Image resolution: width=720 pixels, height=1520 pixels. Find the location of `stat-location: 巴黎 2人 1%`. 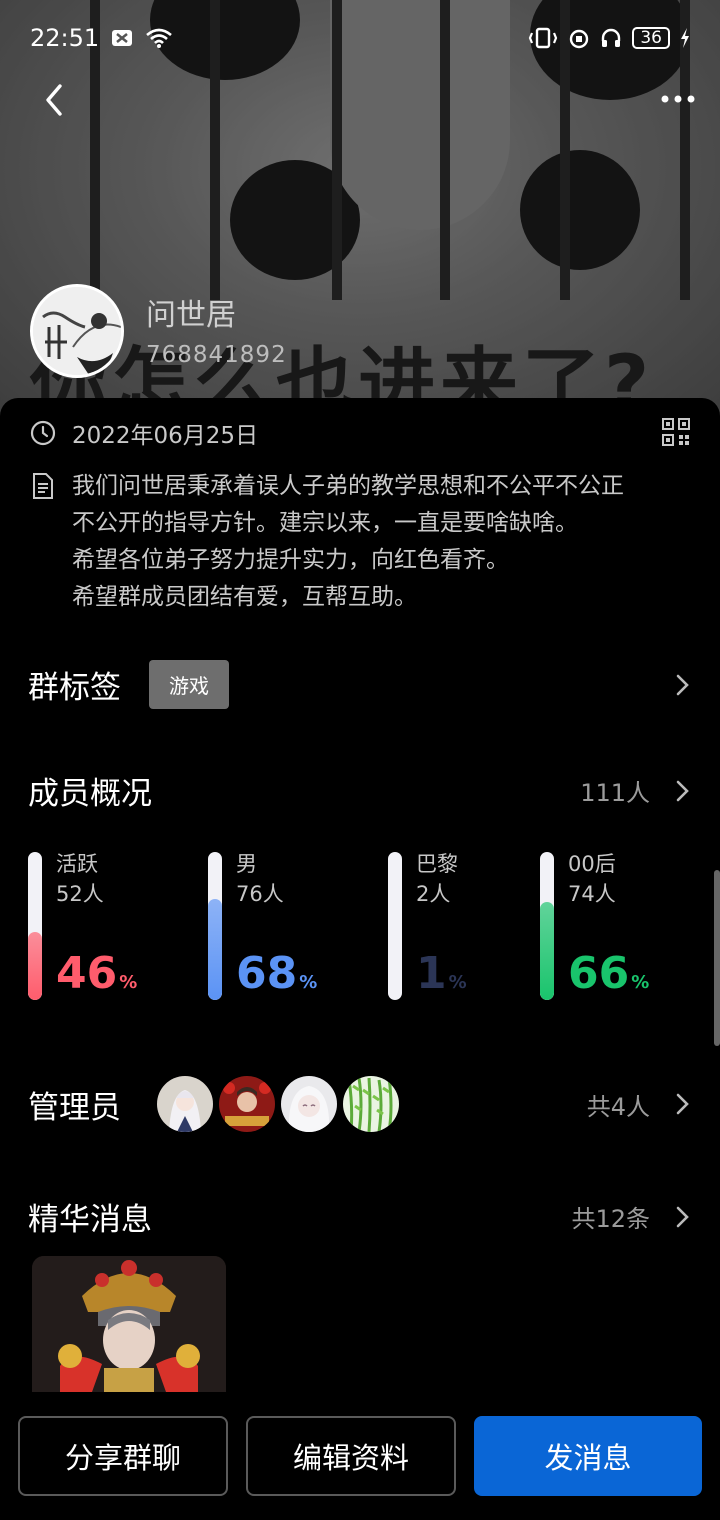

stat-location: 巴黎 2人 1% is located at coordinates (468, 924).